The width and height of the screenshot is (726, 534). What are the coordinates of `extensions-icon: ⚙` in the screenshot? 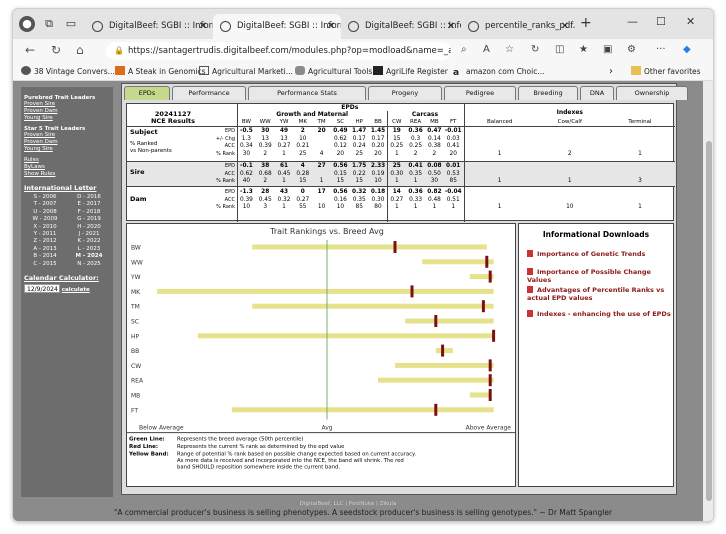 It's located at (631, 49).